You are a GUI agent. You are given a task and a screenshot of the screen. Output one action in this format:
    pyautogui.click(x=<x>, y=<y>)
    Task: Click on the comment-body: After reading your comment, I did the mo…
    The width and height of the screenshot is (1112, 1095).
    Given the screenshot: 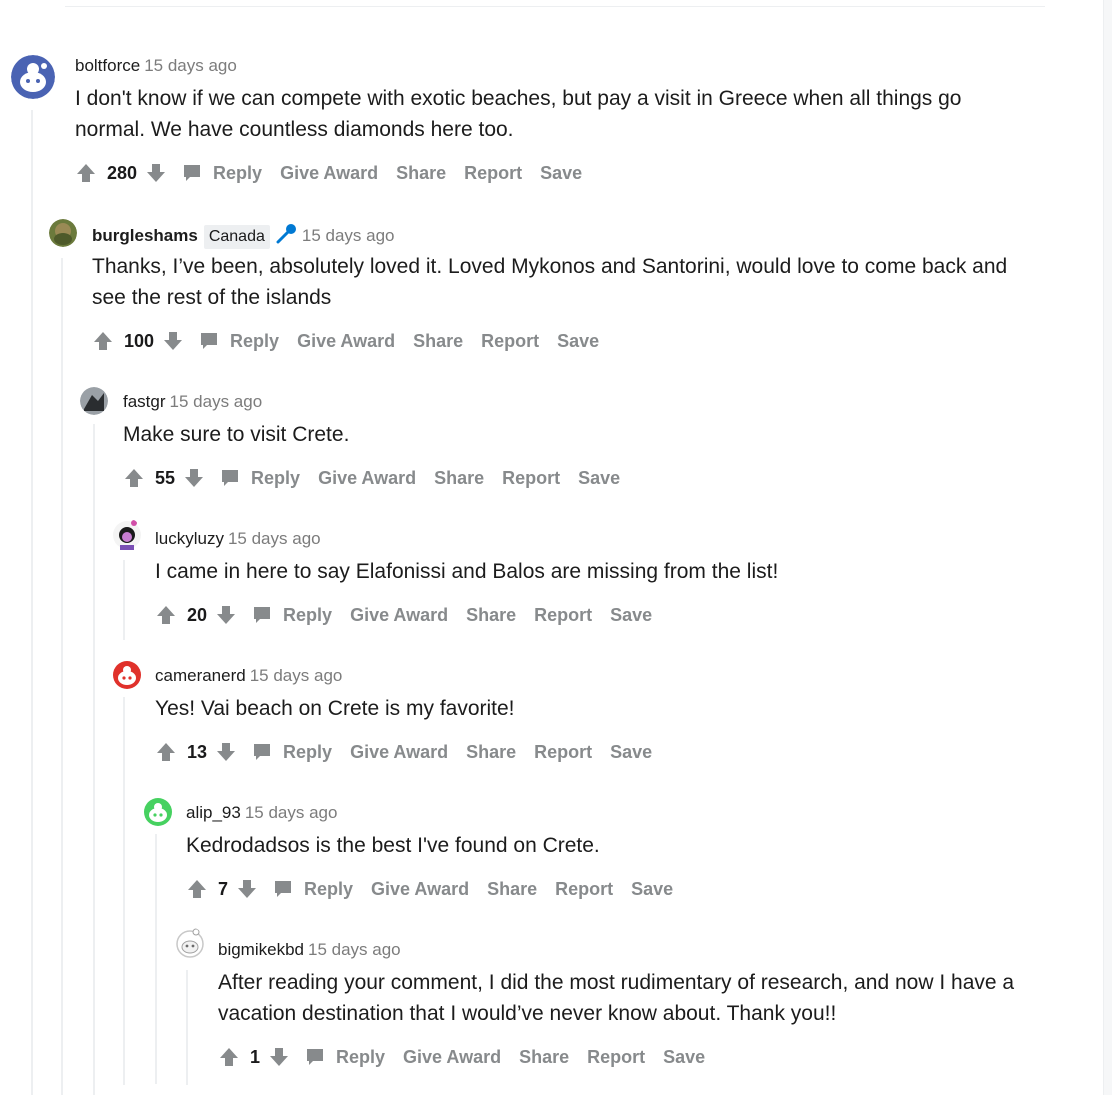 What is the action you would take?
    pyautogui.click(x=616, y=998)
    